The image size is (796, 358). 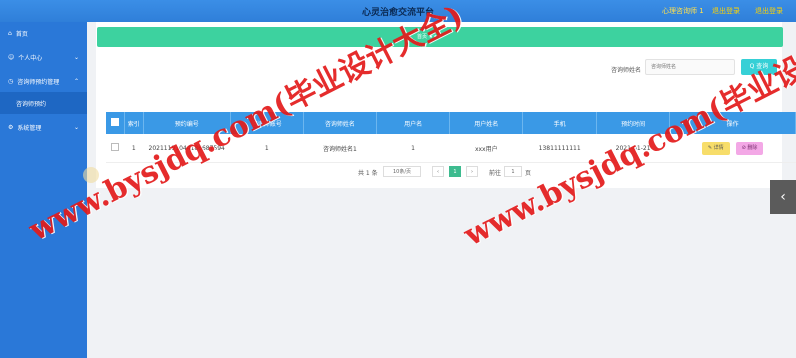 What do you see at coordinates (29, 128) in the screenshot?
I see `sidebar-item-label: 系统管理` at bounding box center [29, 128].